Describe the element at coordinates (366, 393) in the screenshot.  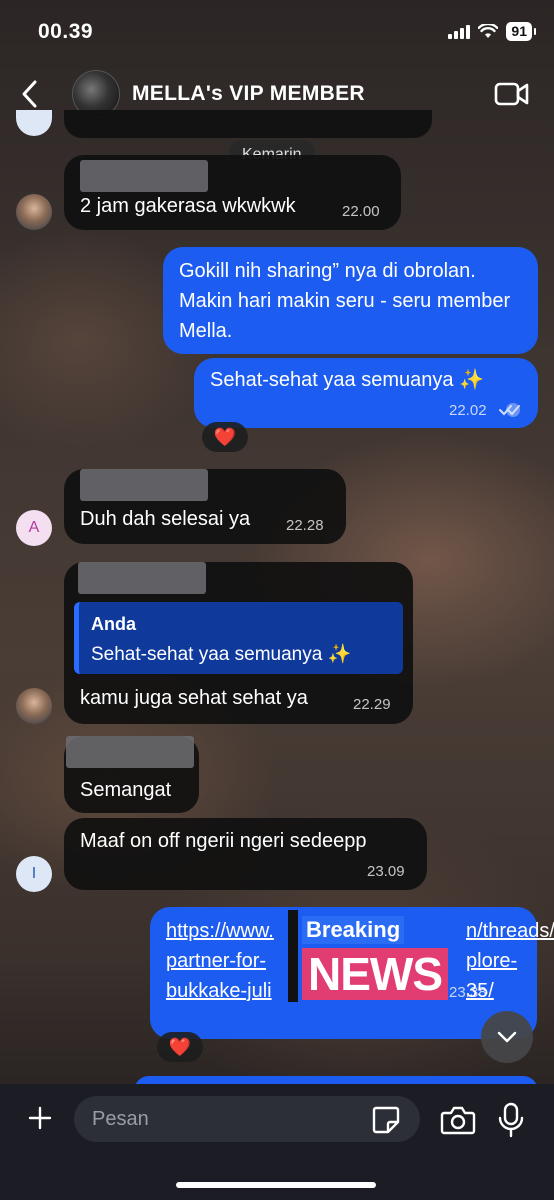
I see `message-bubble-outgoing: Sehat-sehat yaa semuanya ✨ 22.02` at that location.